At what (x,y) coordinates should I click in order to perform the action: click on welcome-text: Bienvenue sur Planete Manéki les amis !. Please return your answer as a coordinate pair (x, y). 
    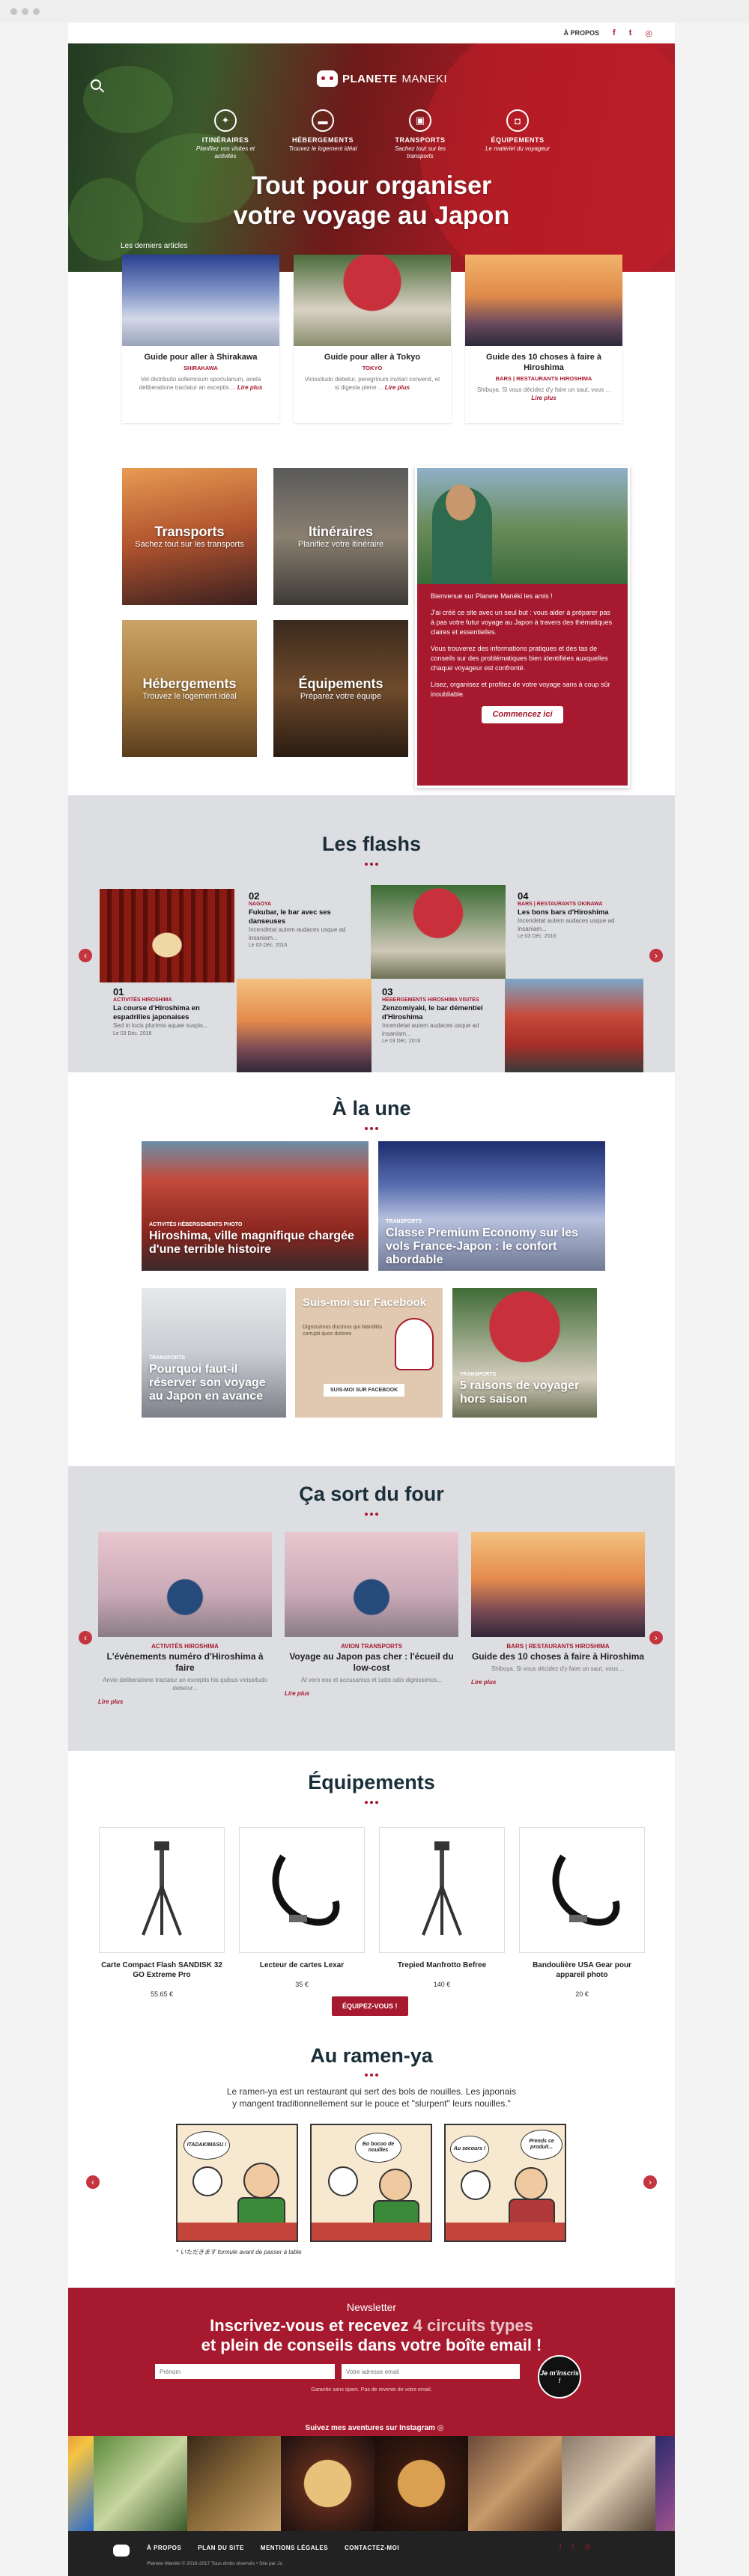
    Looking at the image, I should click on (492, 596).